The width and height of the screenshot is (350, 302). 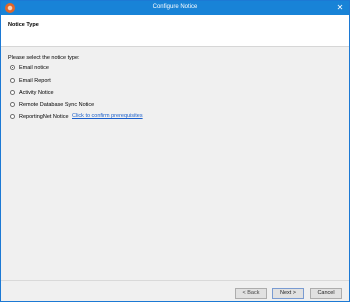 I want to click on radio-label: Email Report, so click(x=35, y=81).